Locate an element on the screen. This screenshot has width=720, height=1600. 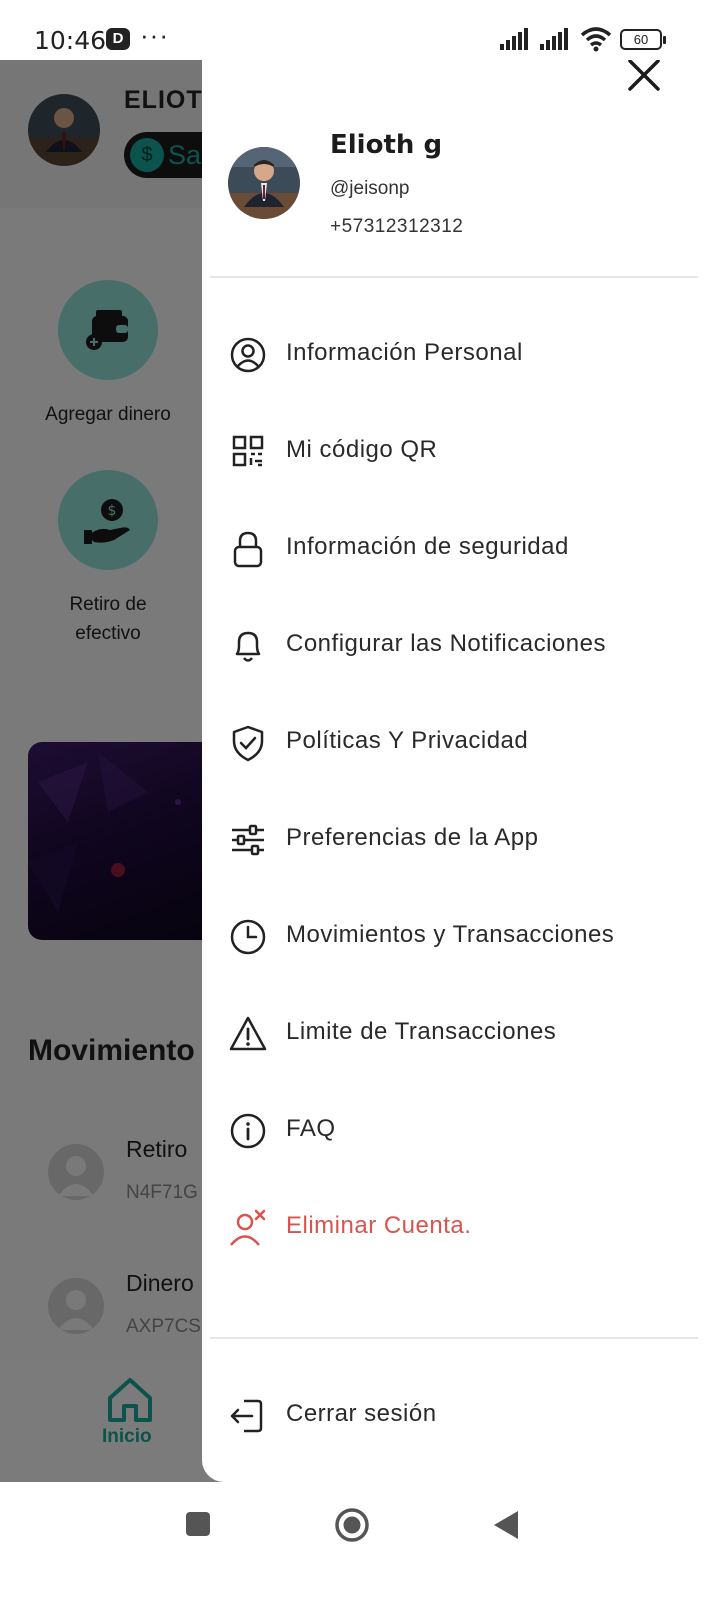
clock-icon is located at coordinates (248, 937).